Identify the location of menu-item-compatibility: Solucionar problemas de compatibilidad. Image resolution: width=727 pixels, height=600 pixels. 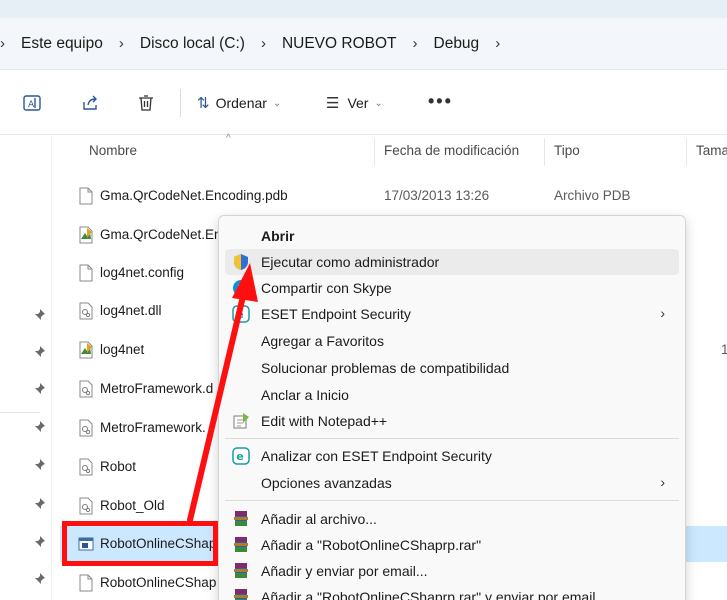
(452, 368).